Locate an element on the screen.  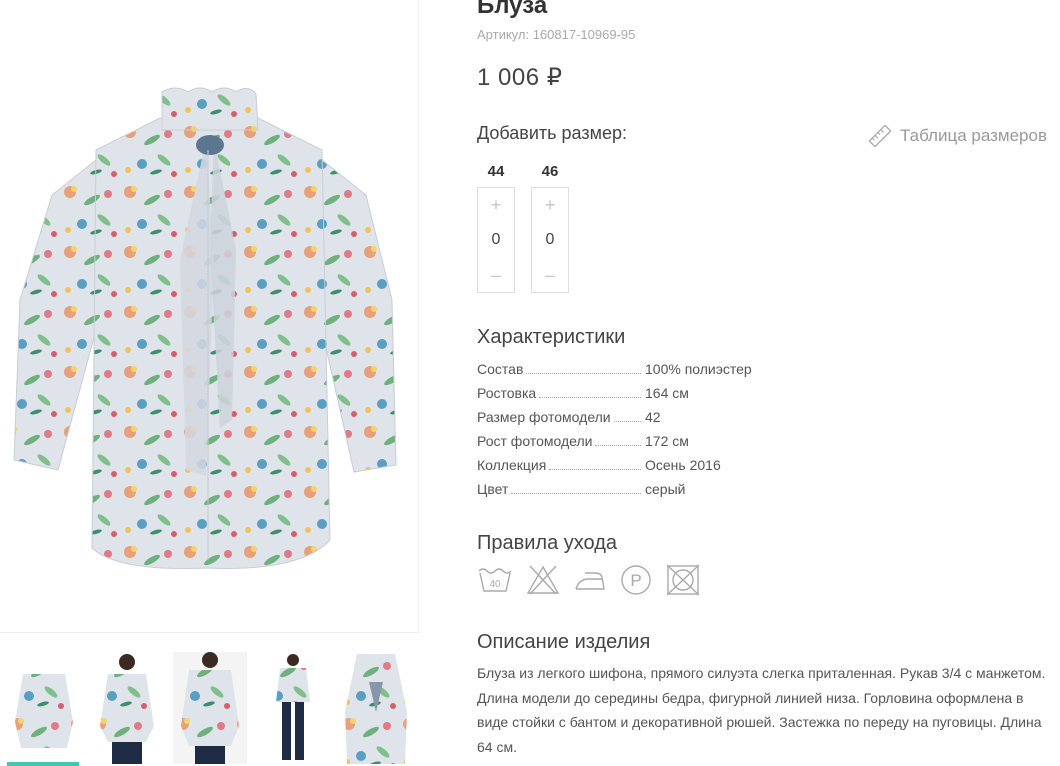
no-tumble-dry-icon is located at coordinates (683, 580).